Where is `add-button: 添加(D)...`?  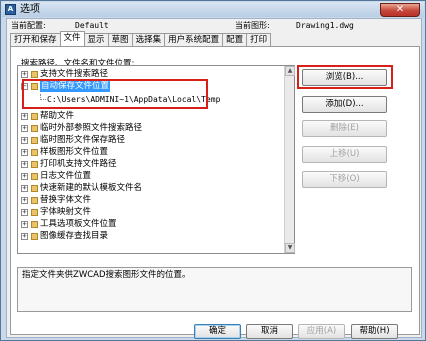
add-button: 添加(D)... is located at coordinates (344, 104).